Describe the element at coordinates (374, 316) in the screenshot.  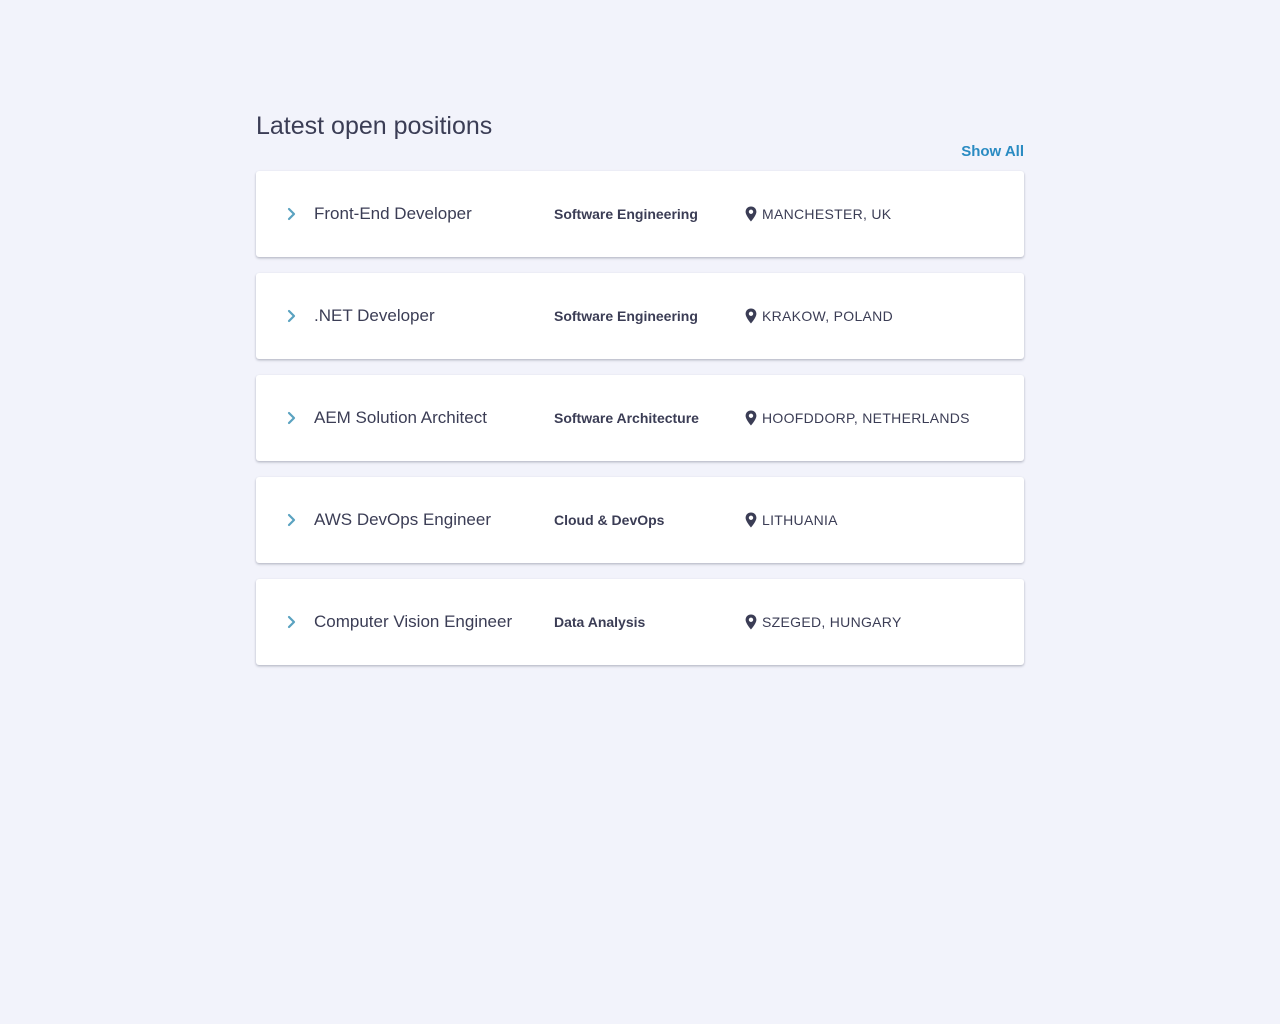
I see `position-title: .NET Developer` at that location.